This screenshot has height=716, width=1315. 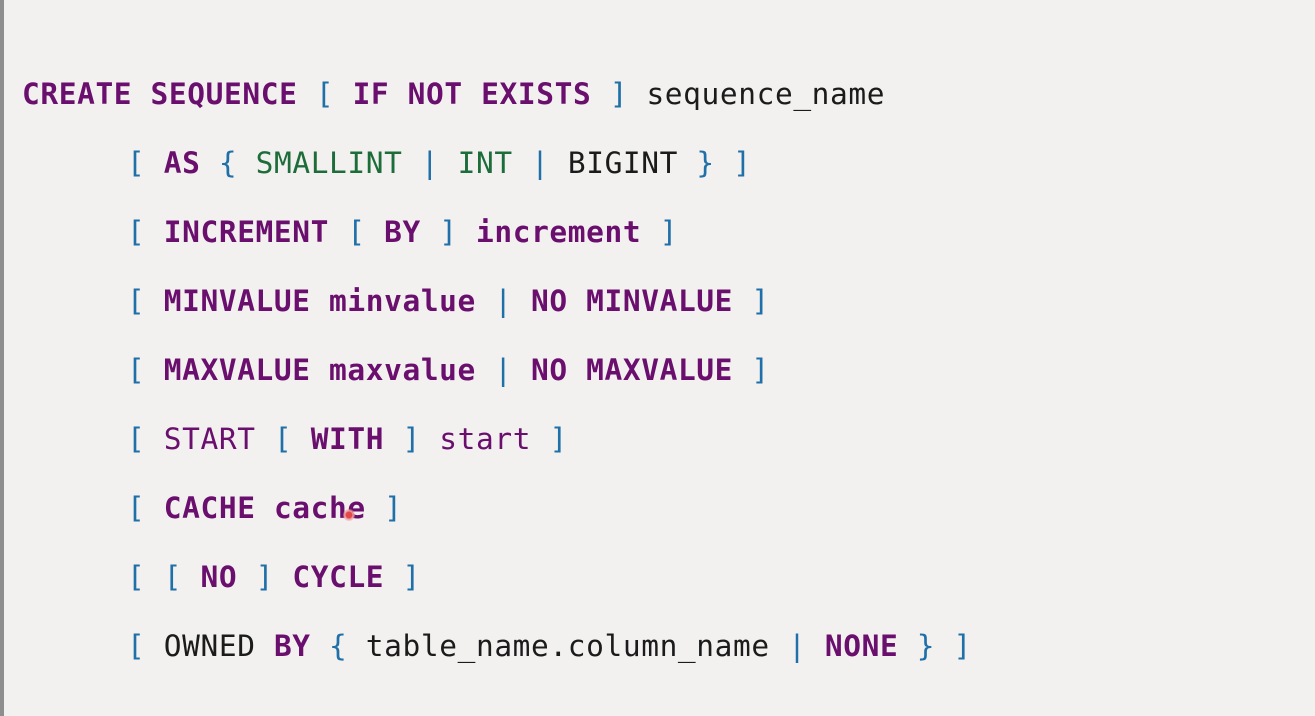 What do you see at coordinates (766, 94) in the screenshot?
I see `syntax-token: sequence_name` at bounding box center [766, 94].